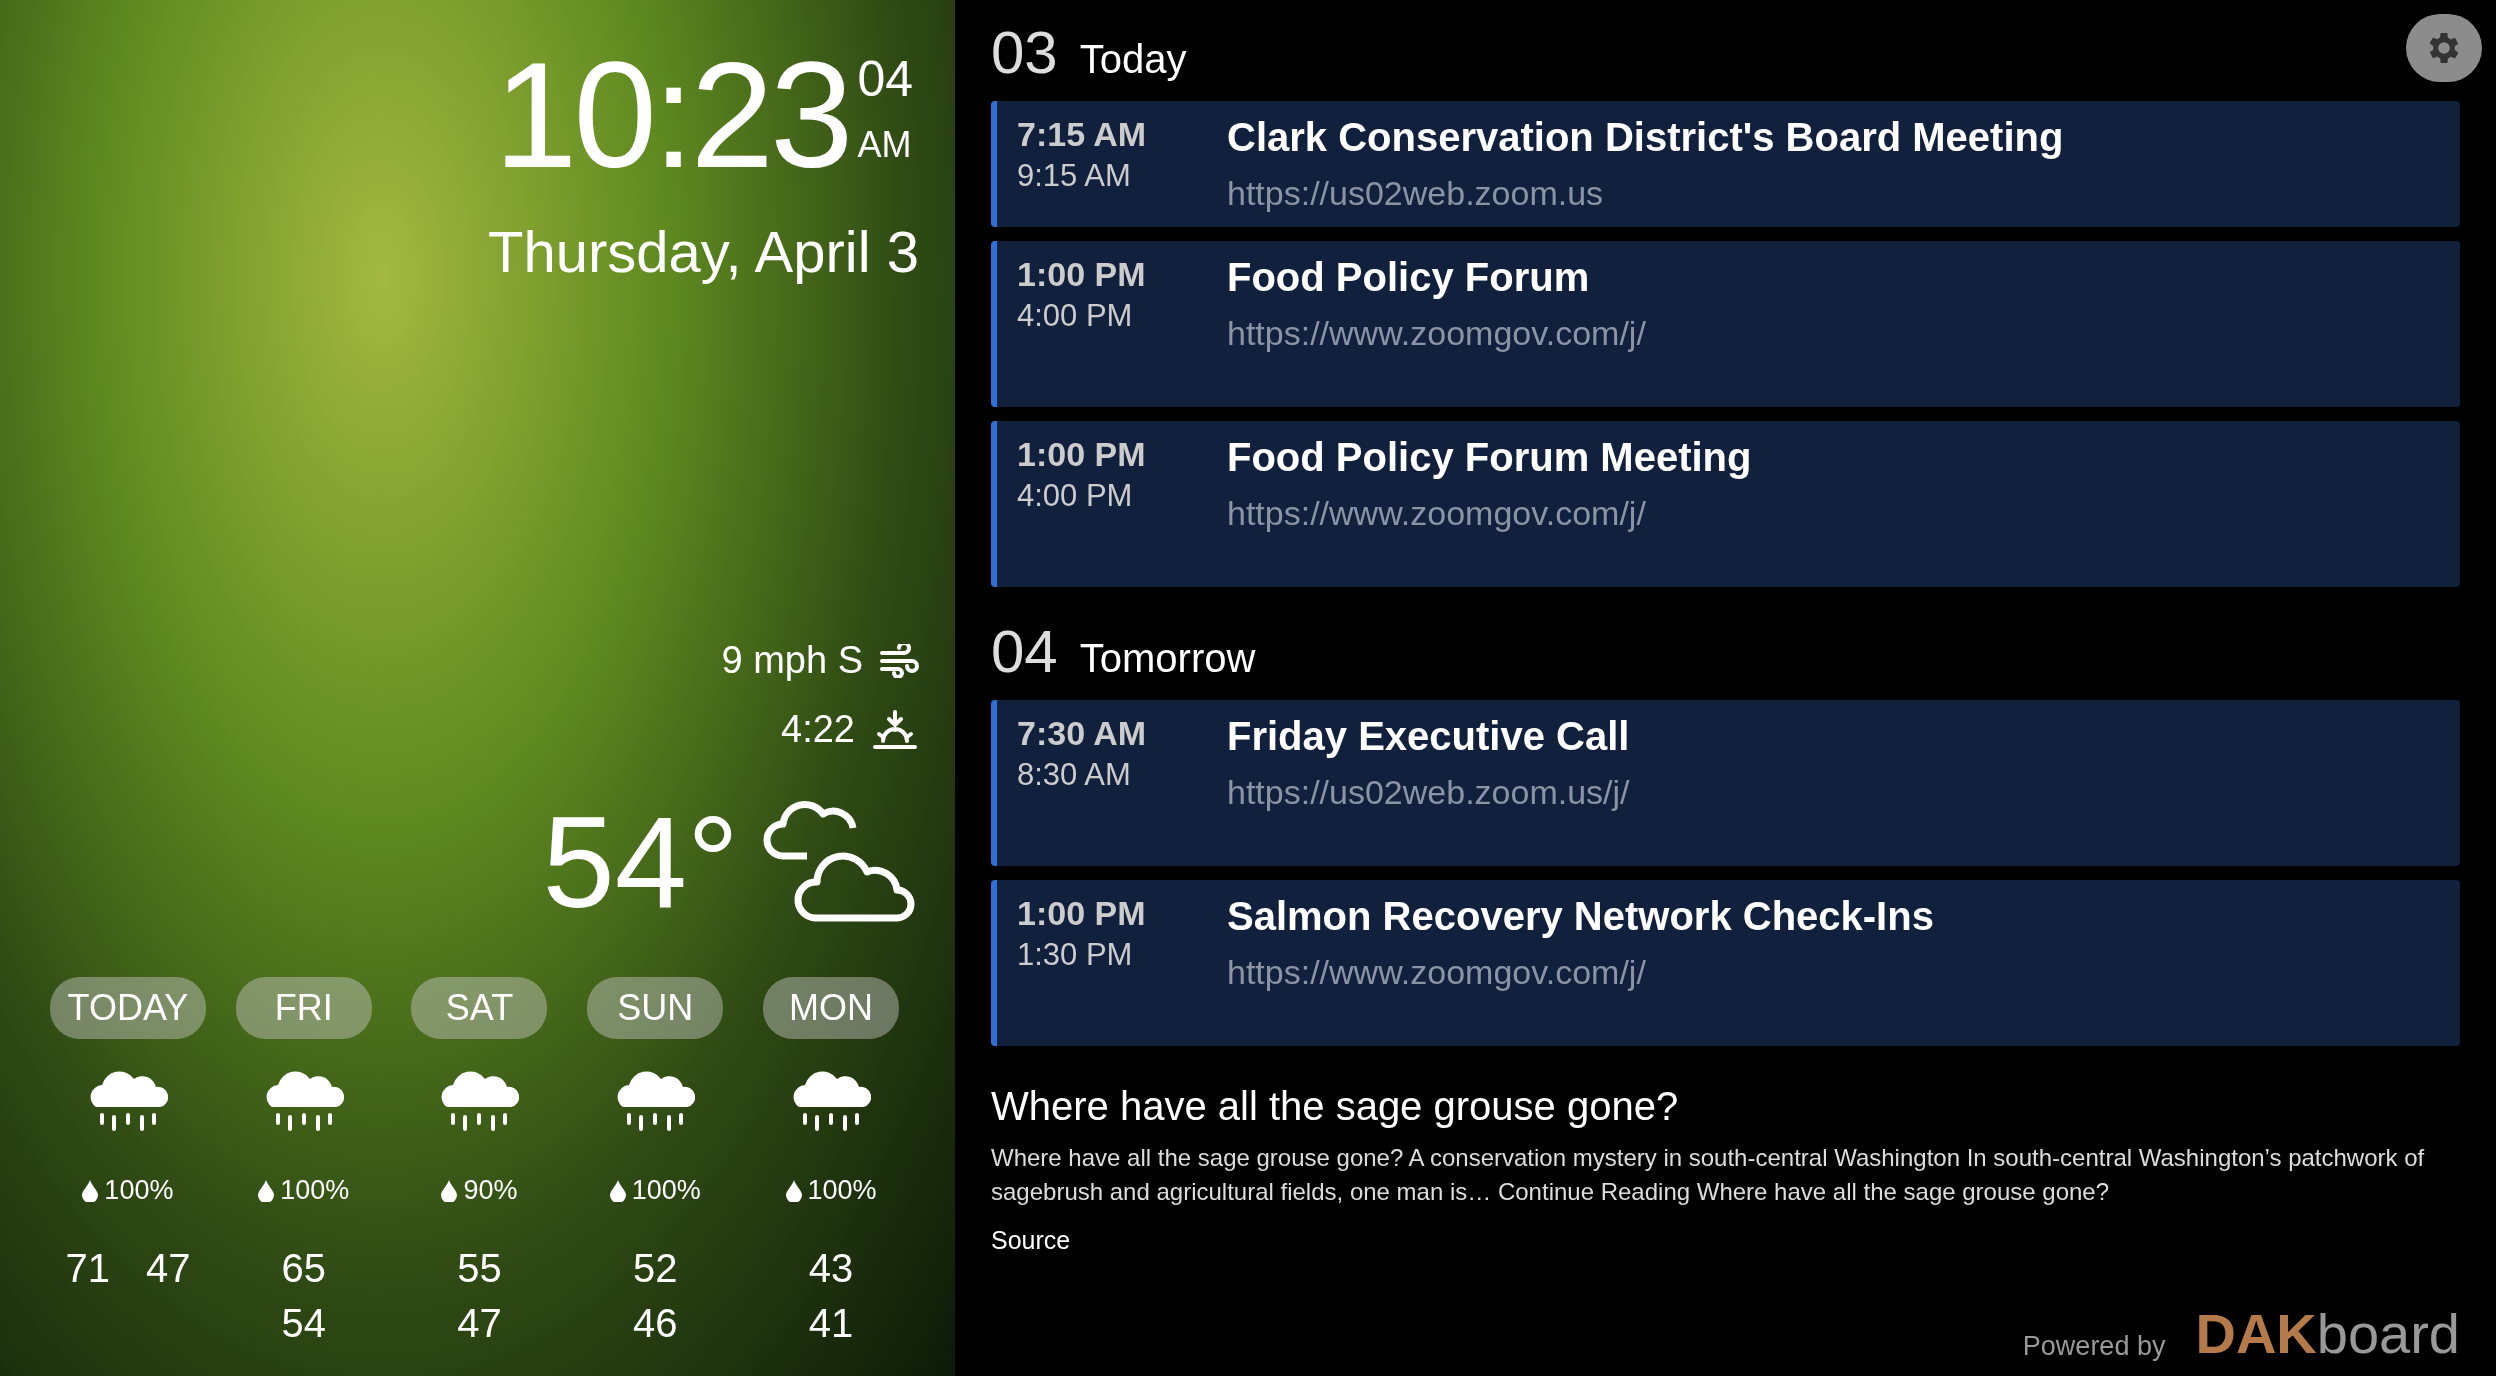 This screenshot has width=2496, height=1376. Describe the element at coordinates (1645, 137) in the screenshot. I see `event-title: Clark Conservation District's Board Meeting` at that location.